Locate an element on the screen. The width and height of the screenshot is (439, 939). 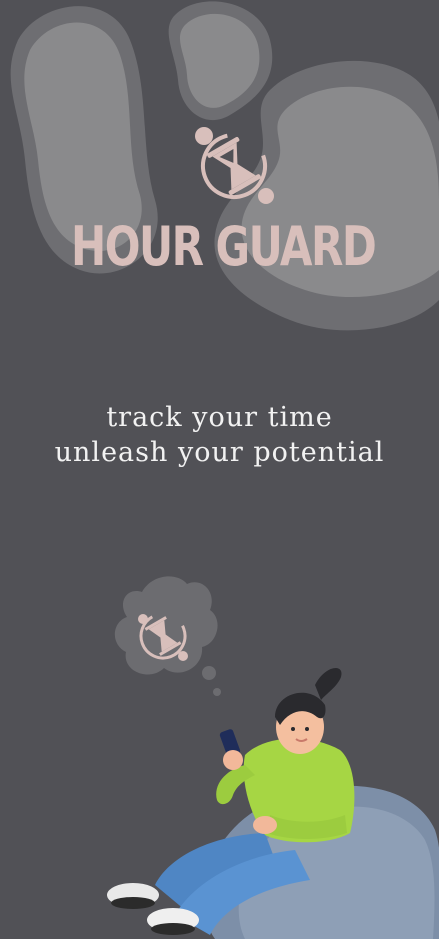
hourglass-orbit-icon is located at coordinates (234, 165).